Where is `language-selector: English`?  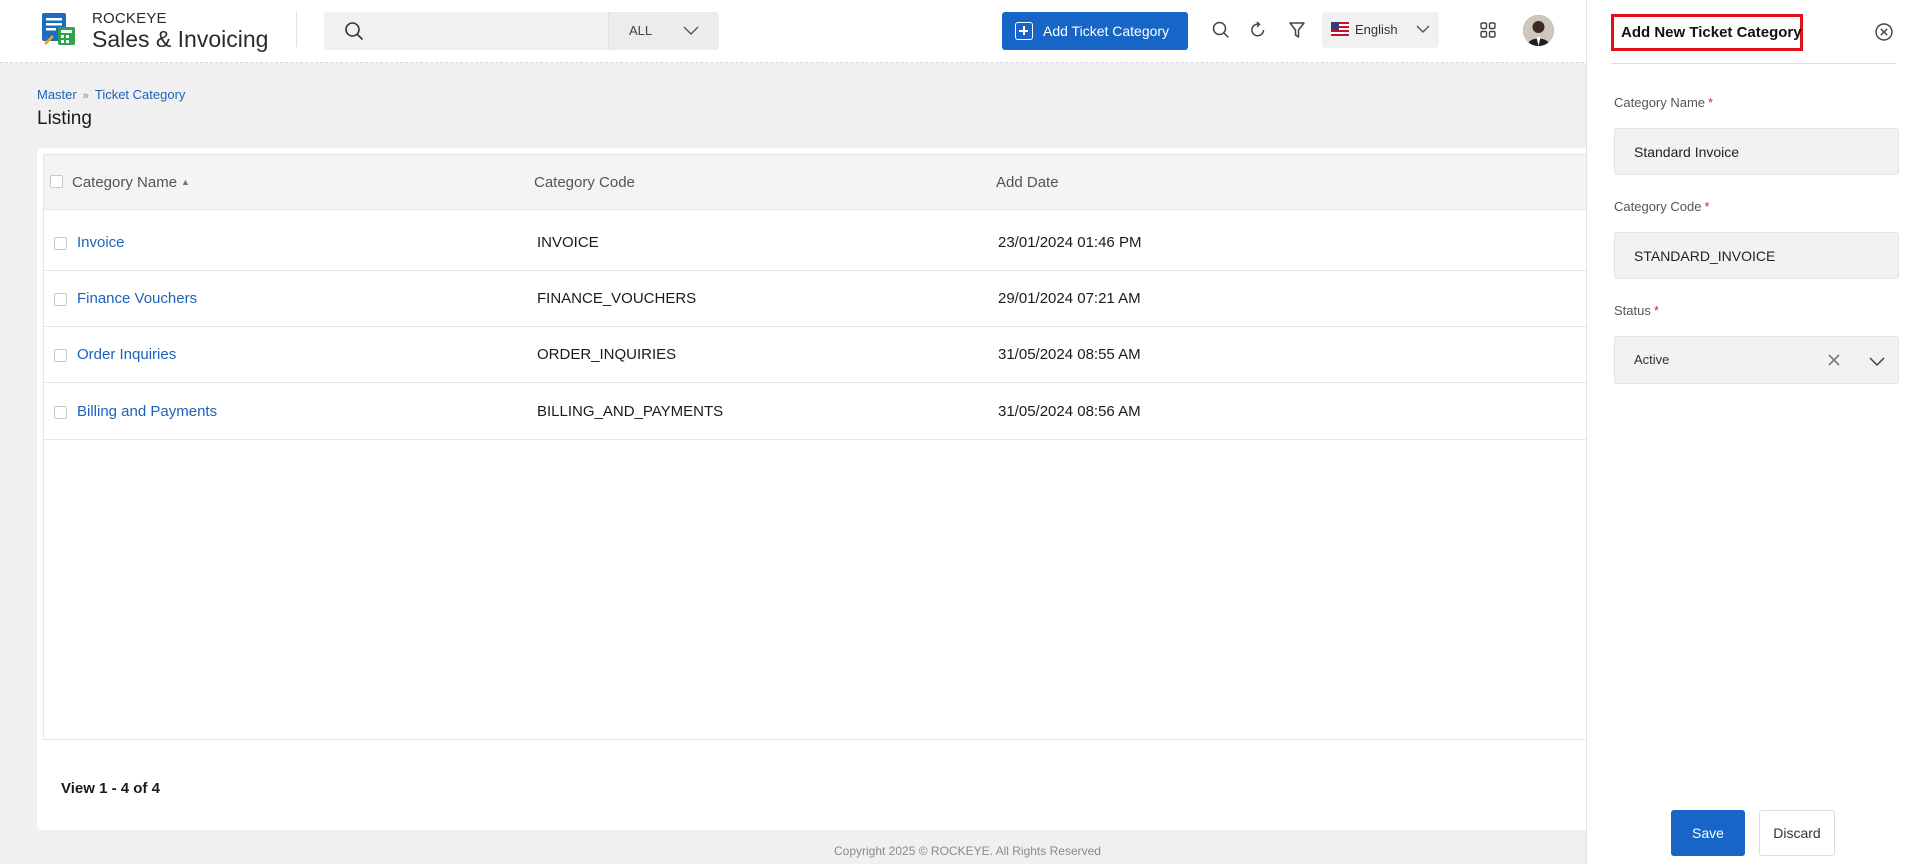 language-selector: English is located at coordinates (1380, 30).